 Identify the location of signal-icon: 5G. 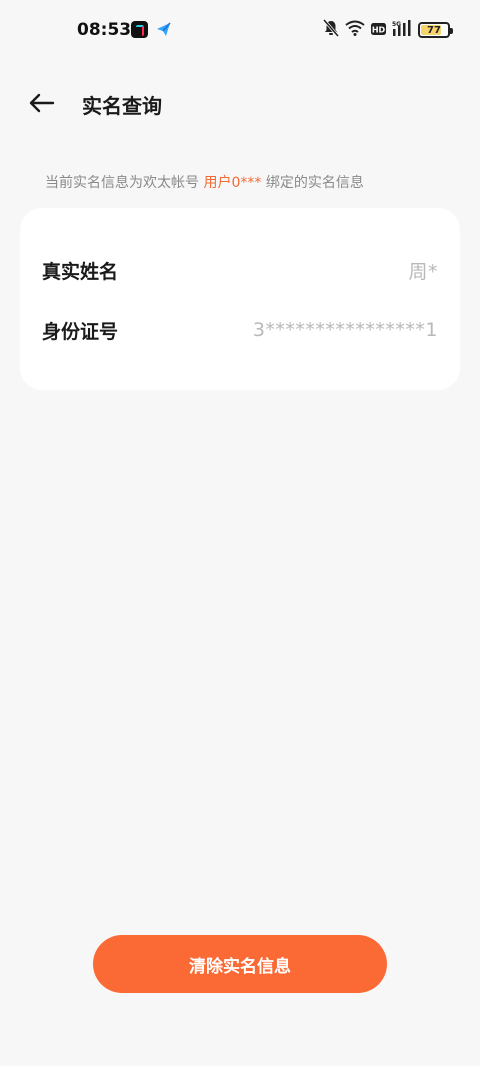
(402, 30).